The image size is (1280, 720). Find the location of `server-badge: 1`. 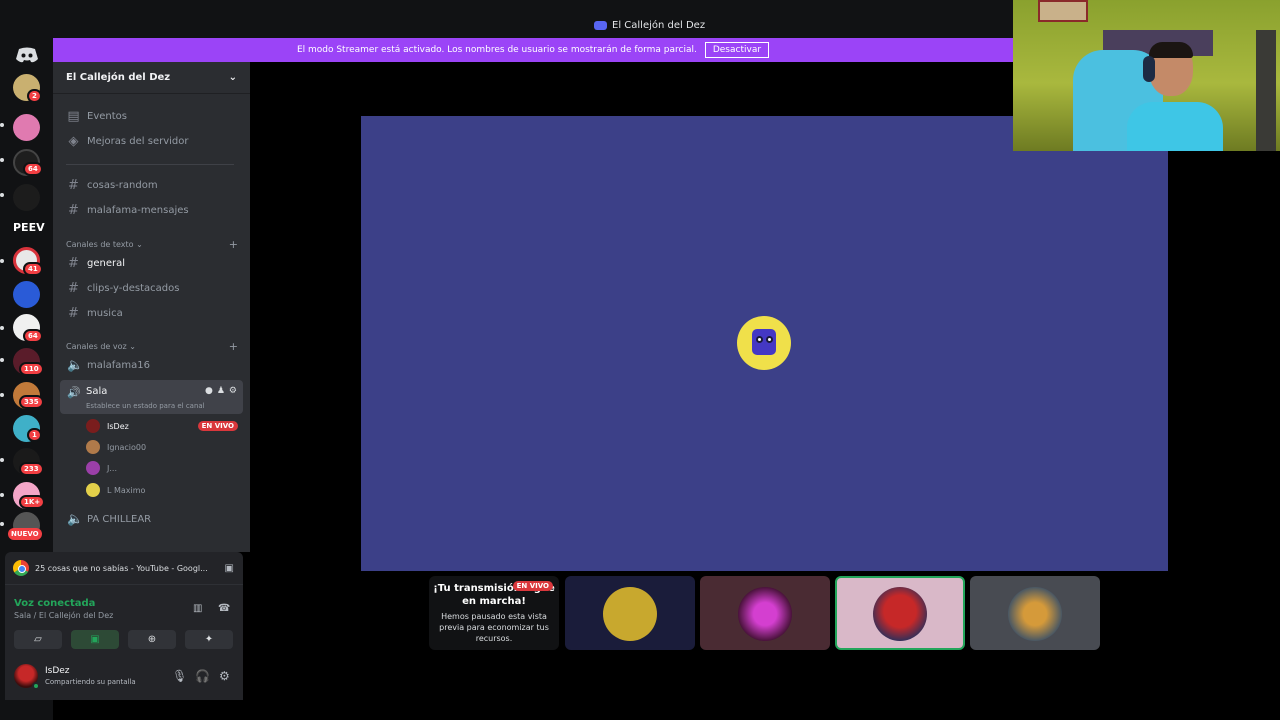

server-badge: 1 is located at coordinates (34, 435).